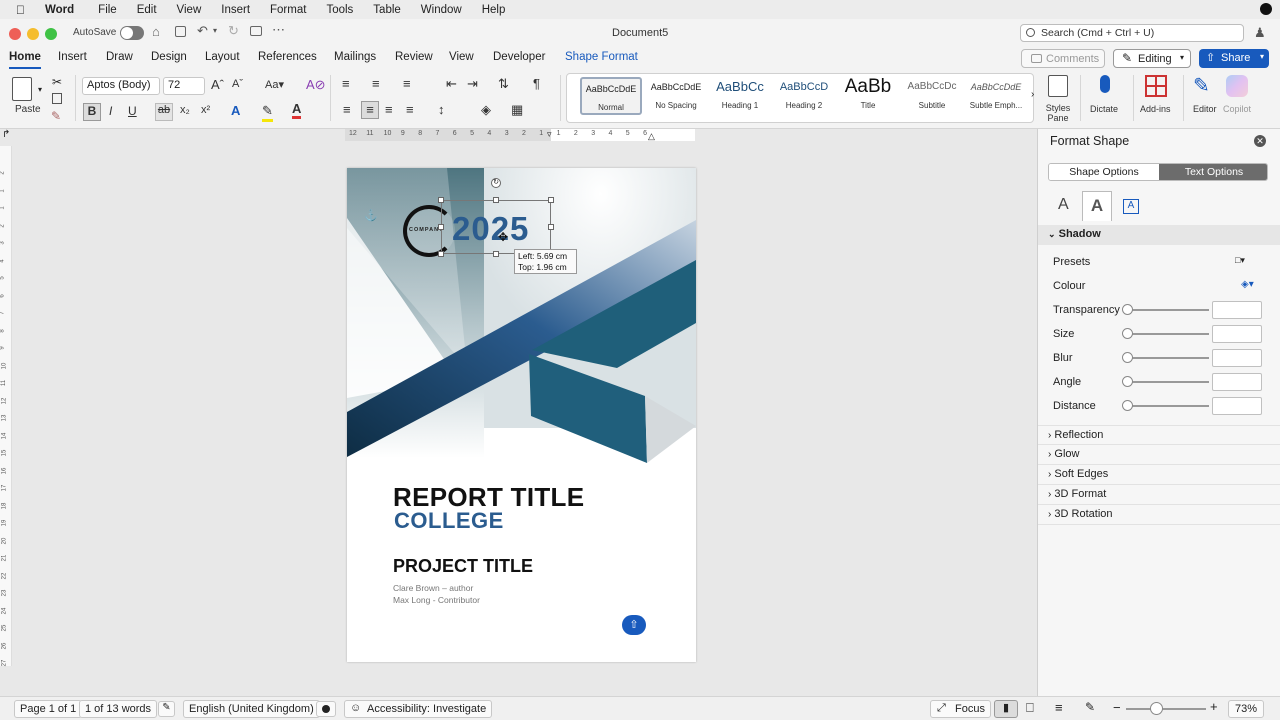 The image size is (1280, 720). I want to click on search-box: Search (Cmd + Ctrl + U), so click(1132, 33).